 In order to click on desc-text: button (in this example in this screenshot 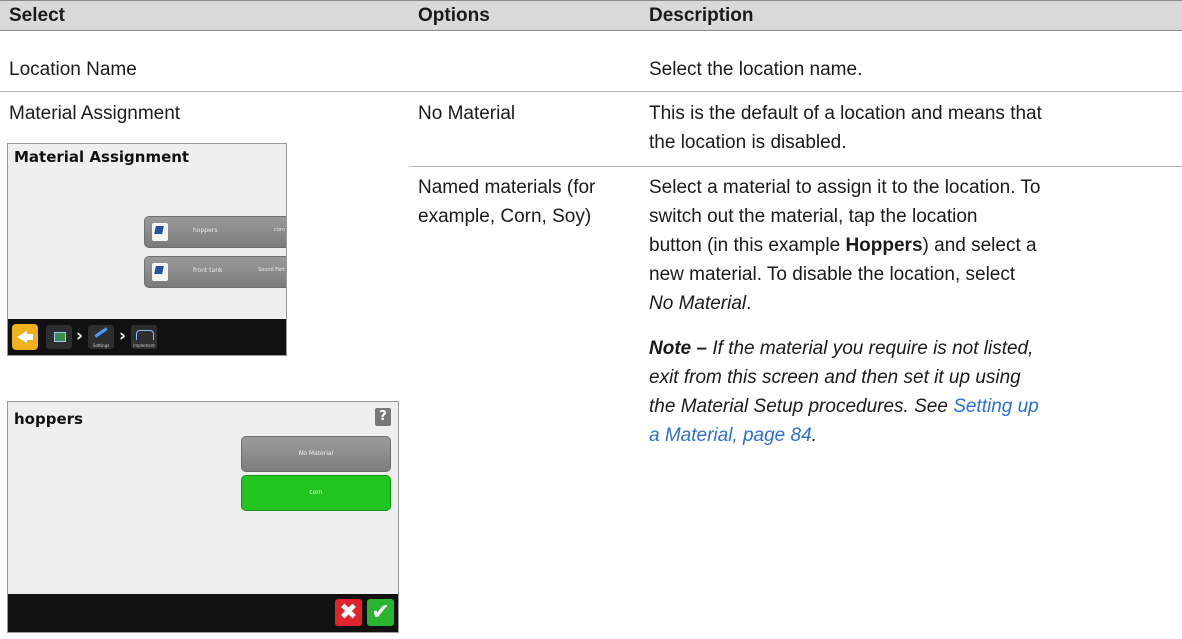, I will do `click(747, 245)`.